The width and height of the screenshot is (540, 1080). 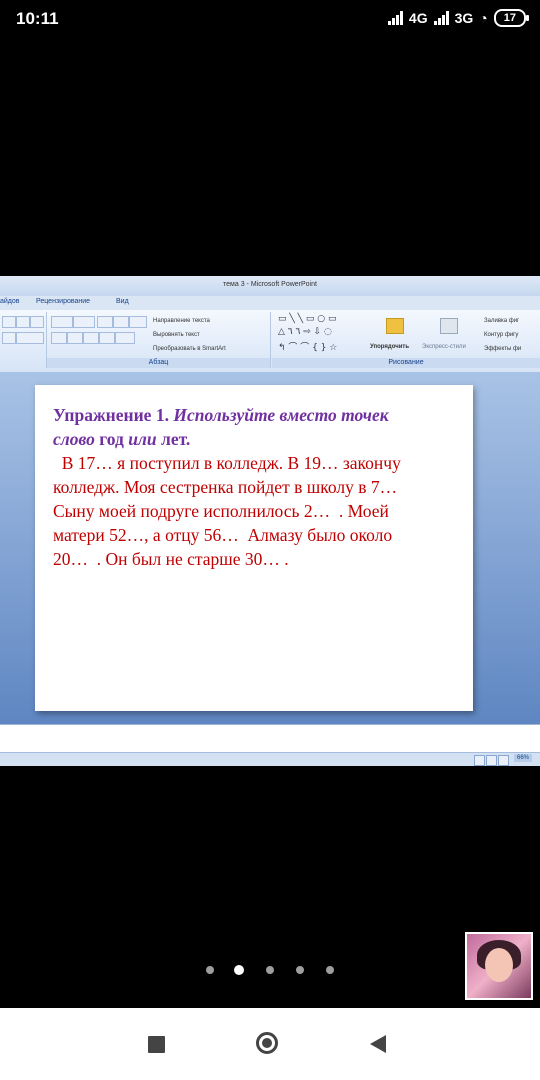 I want to click on drawing-group-label: Рисование, so click(x=406, y=363).